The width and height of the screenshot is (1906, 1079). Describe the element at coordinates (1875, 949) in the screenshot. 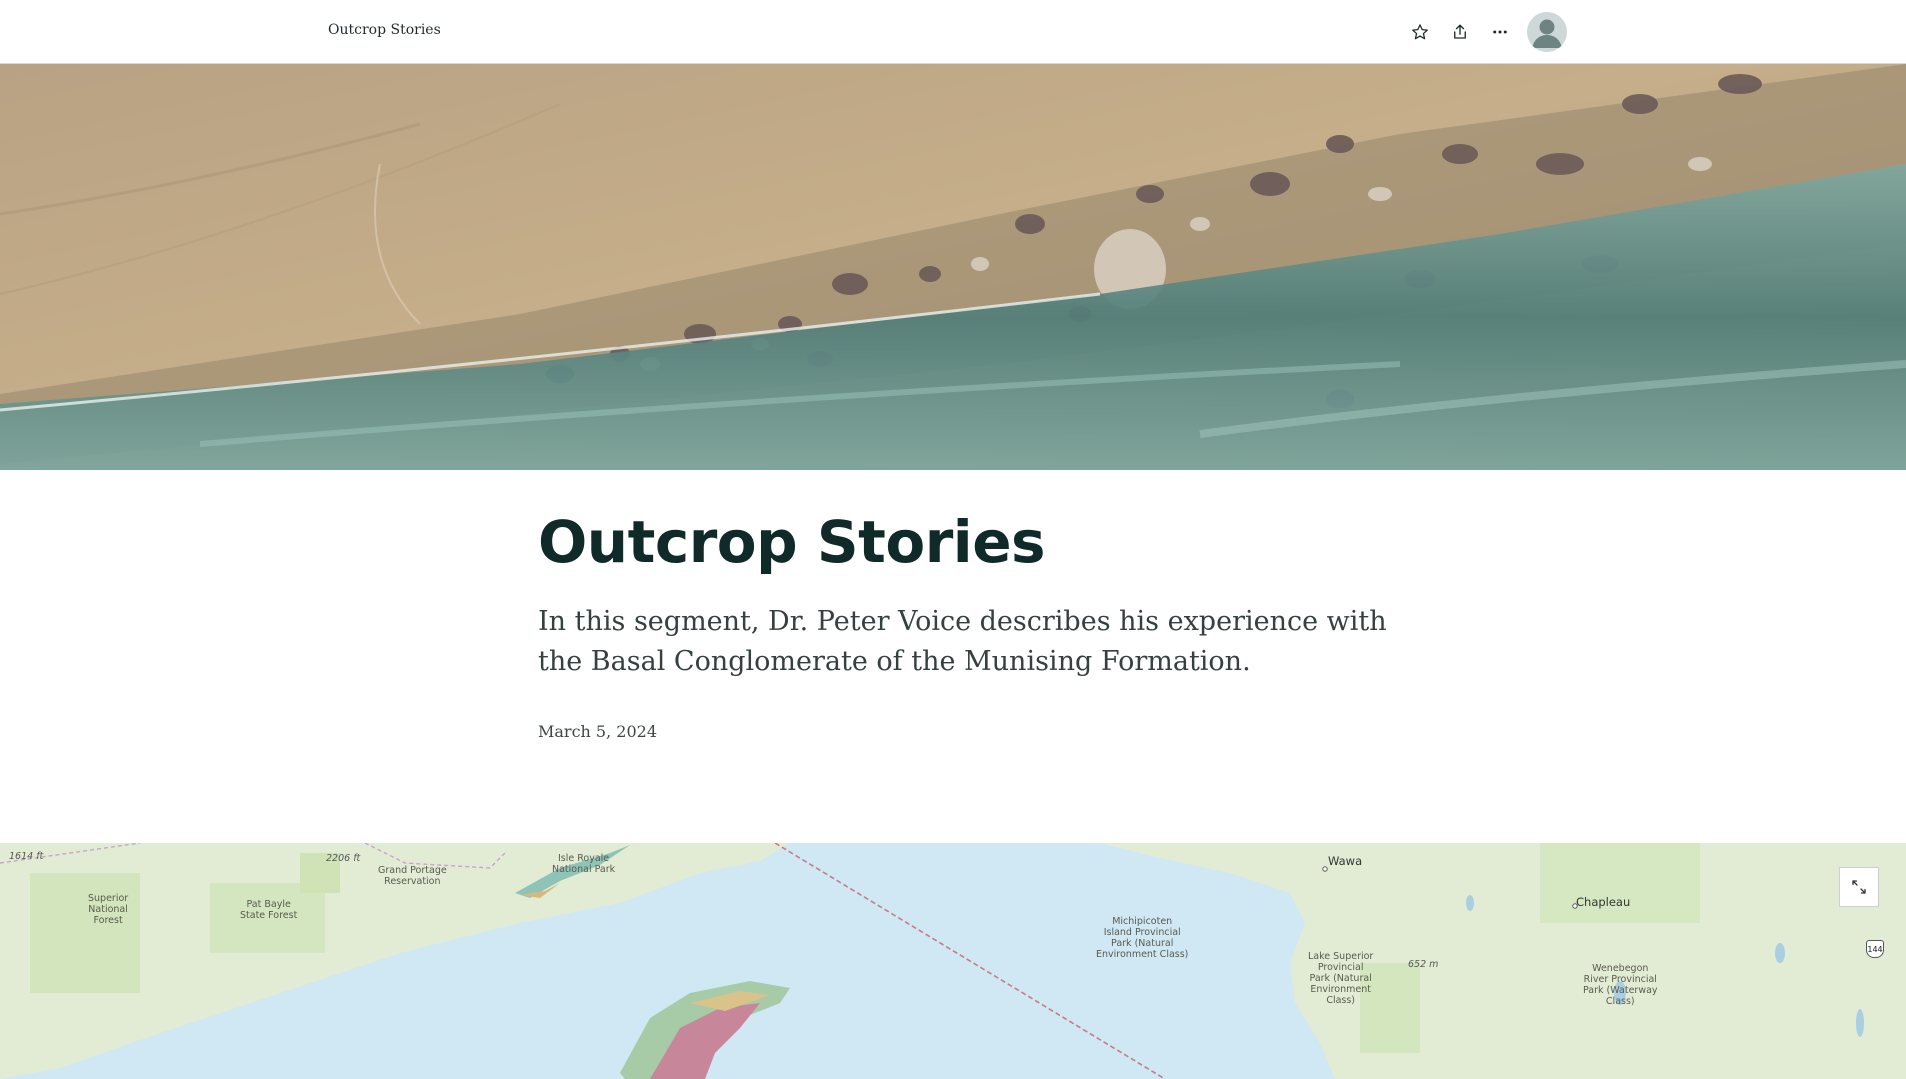

I see `route-shield: 144` at that location.